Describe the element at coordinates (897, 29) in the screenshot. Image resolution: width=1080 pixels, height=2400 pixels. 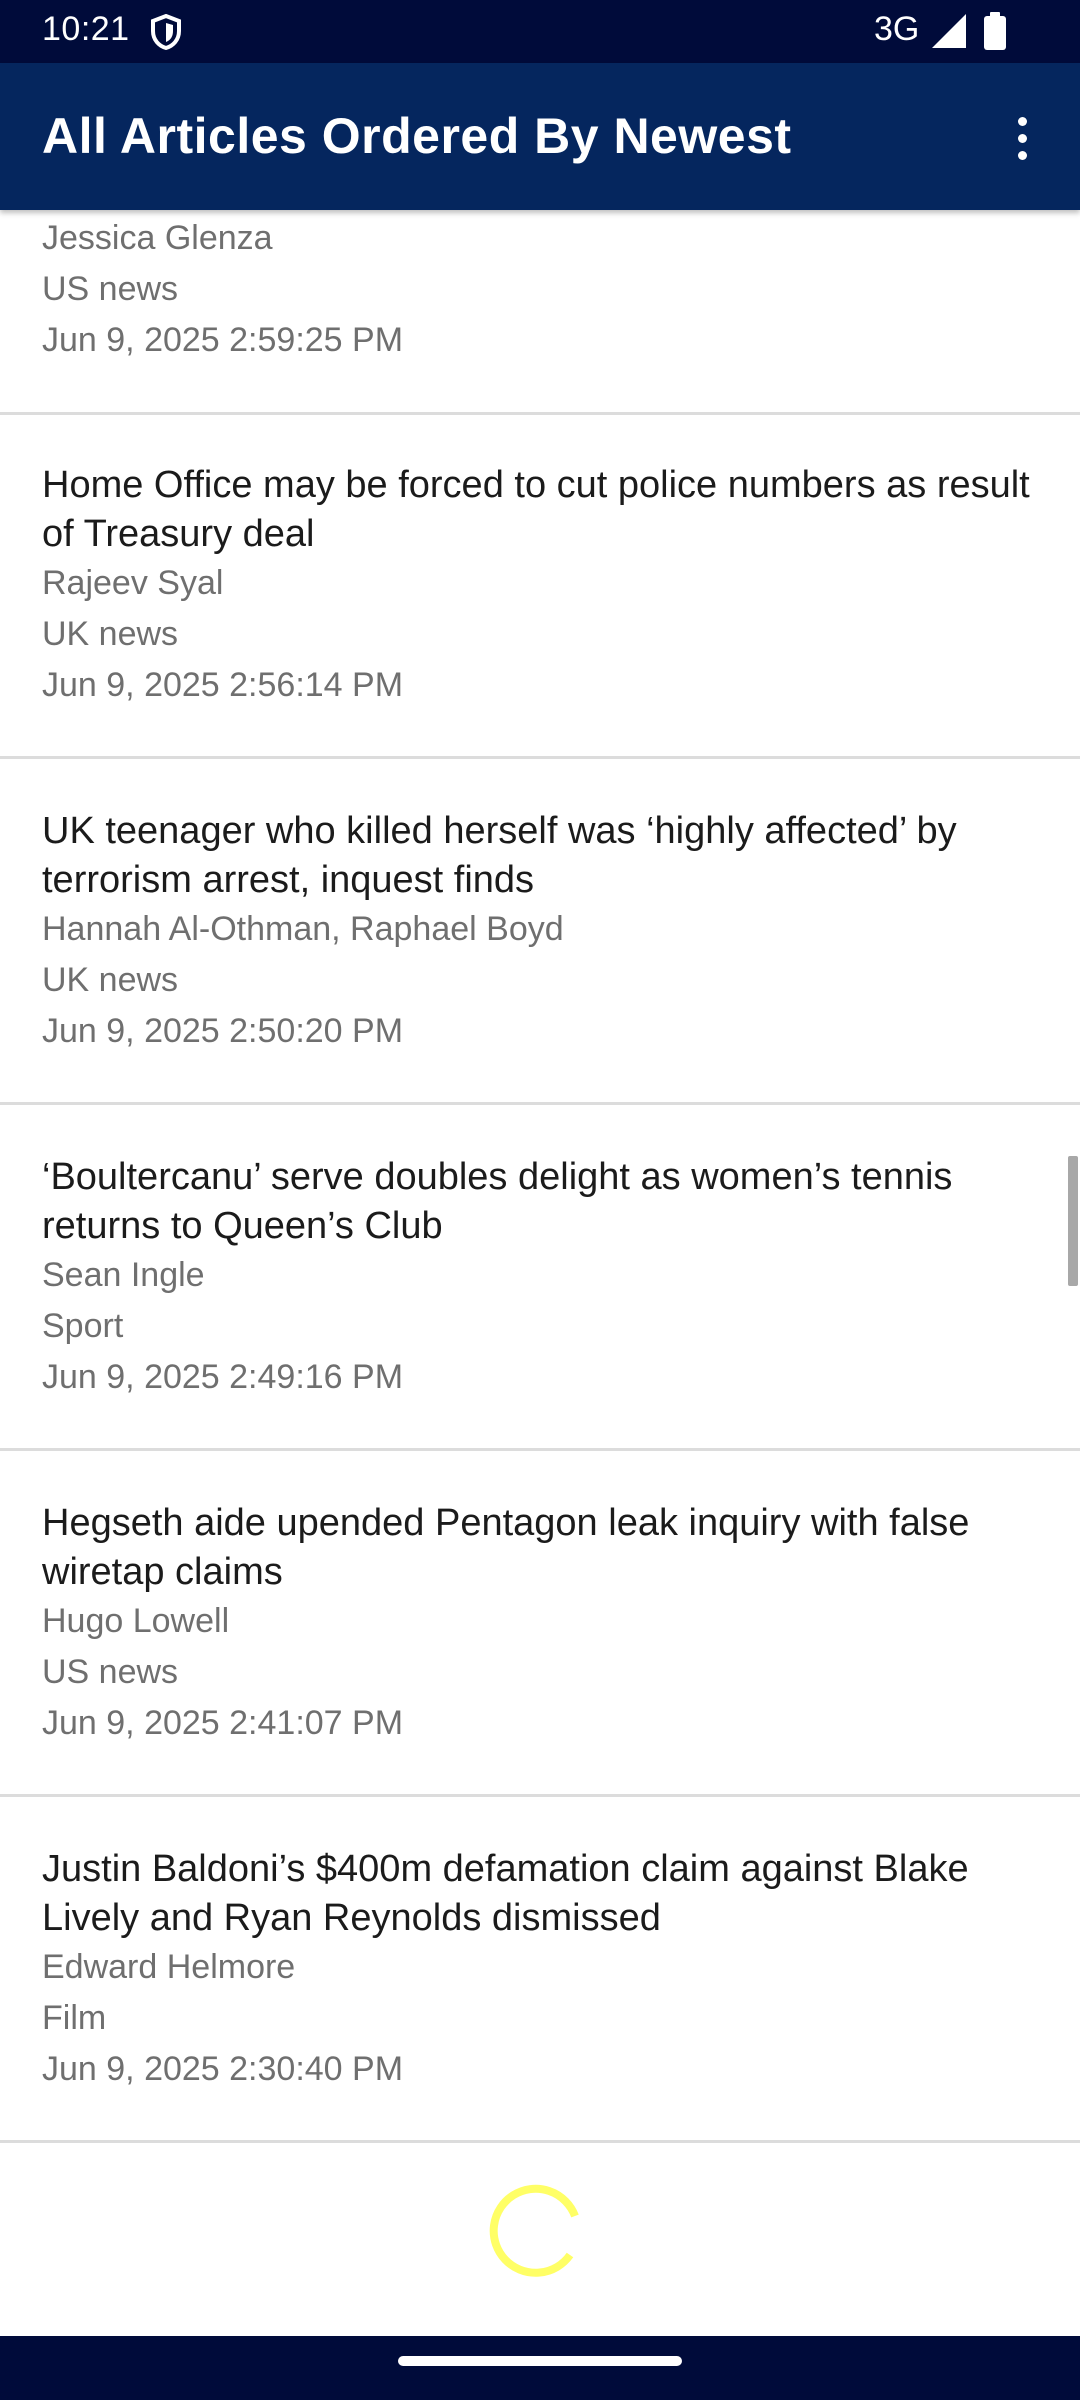
I see `network-type: 3G` at that location.